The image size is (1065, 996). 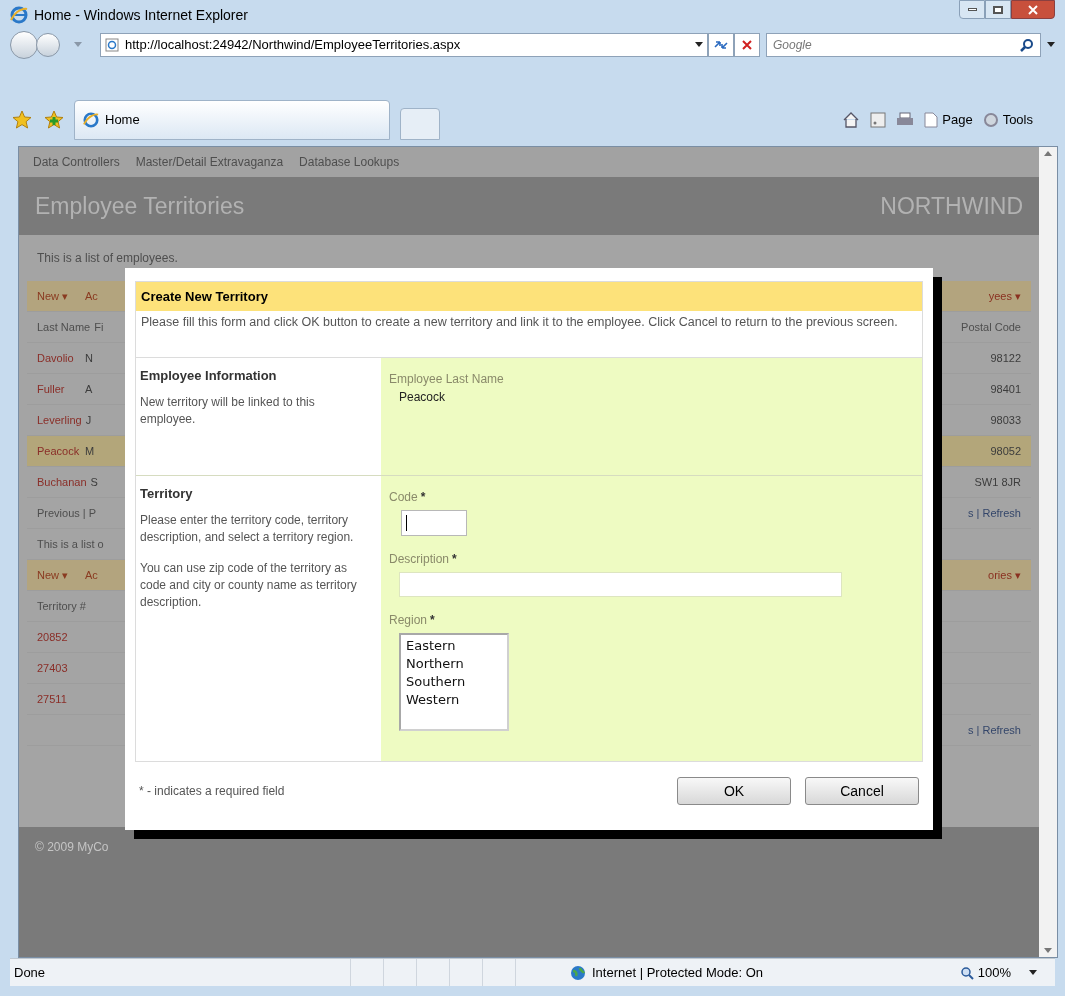 I want to click on stop-button, so click(x=747, y=45).